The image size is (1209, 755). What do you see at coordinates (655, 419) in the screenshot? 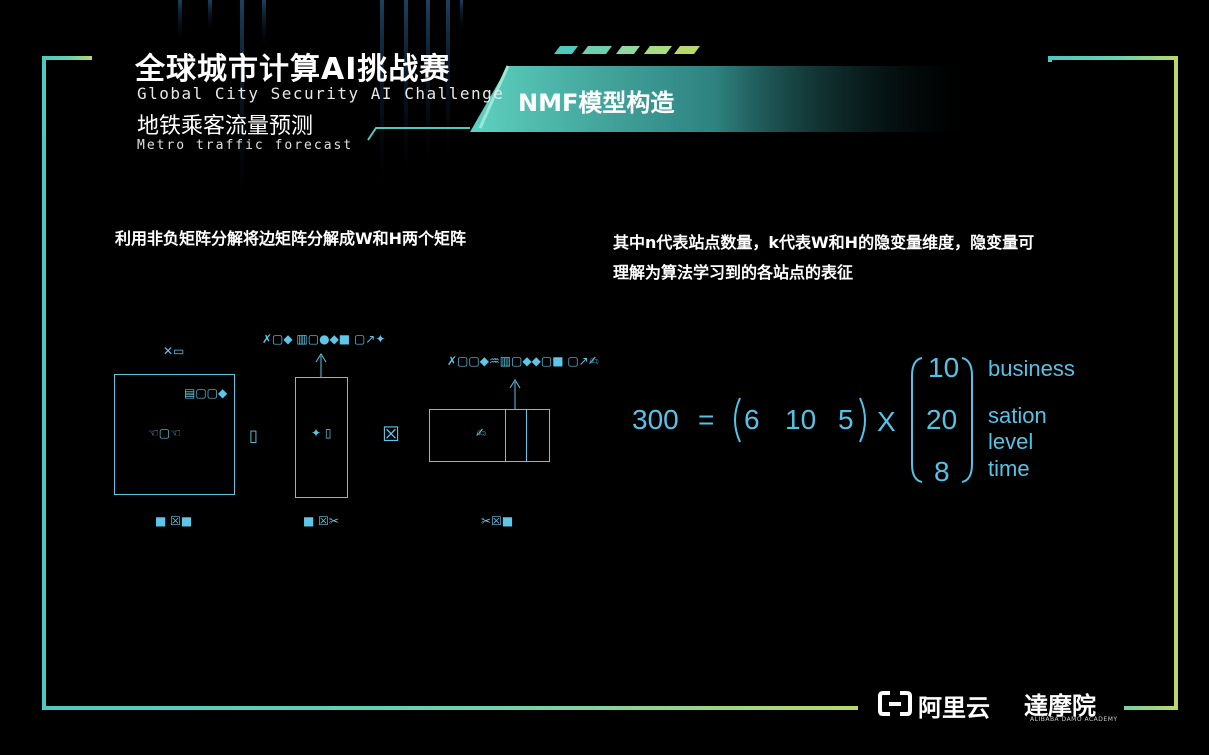
I see `eq-lhs: 300` at bounding box center [655, 419].